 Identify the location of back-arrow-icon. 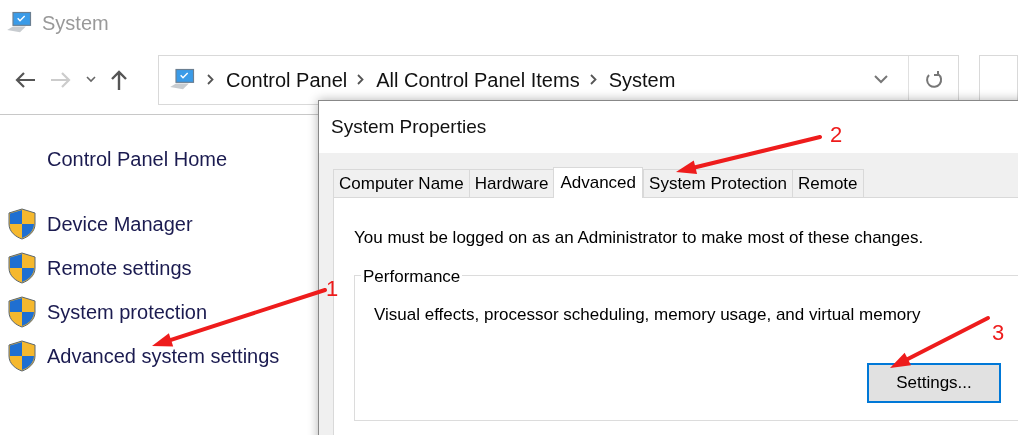
(25, 79).